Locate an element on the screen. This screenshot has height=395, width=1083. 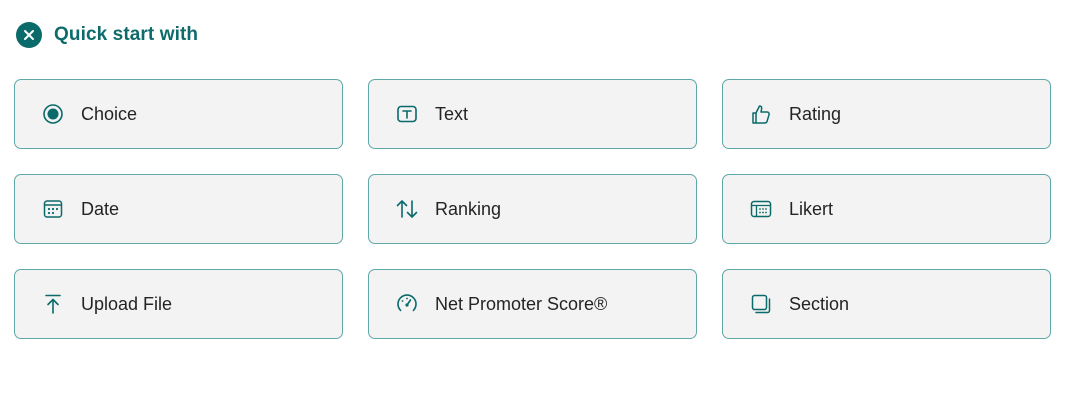
close-icon is located at coordinates (29, 35).